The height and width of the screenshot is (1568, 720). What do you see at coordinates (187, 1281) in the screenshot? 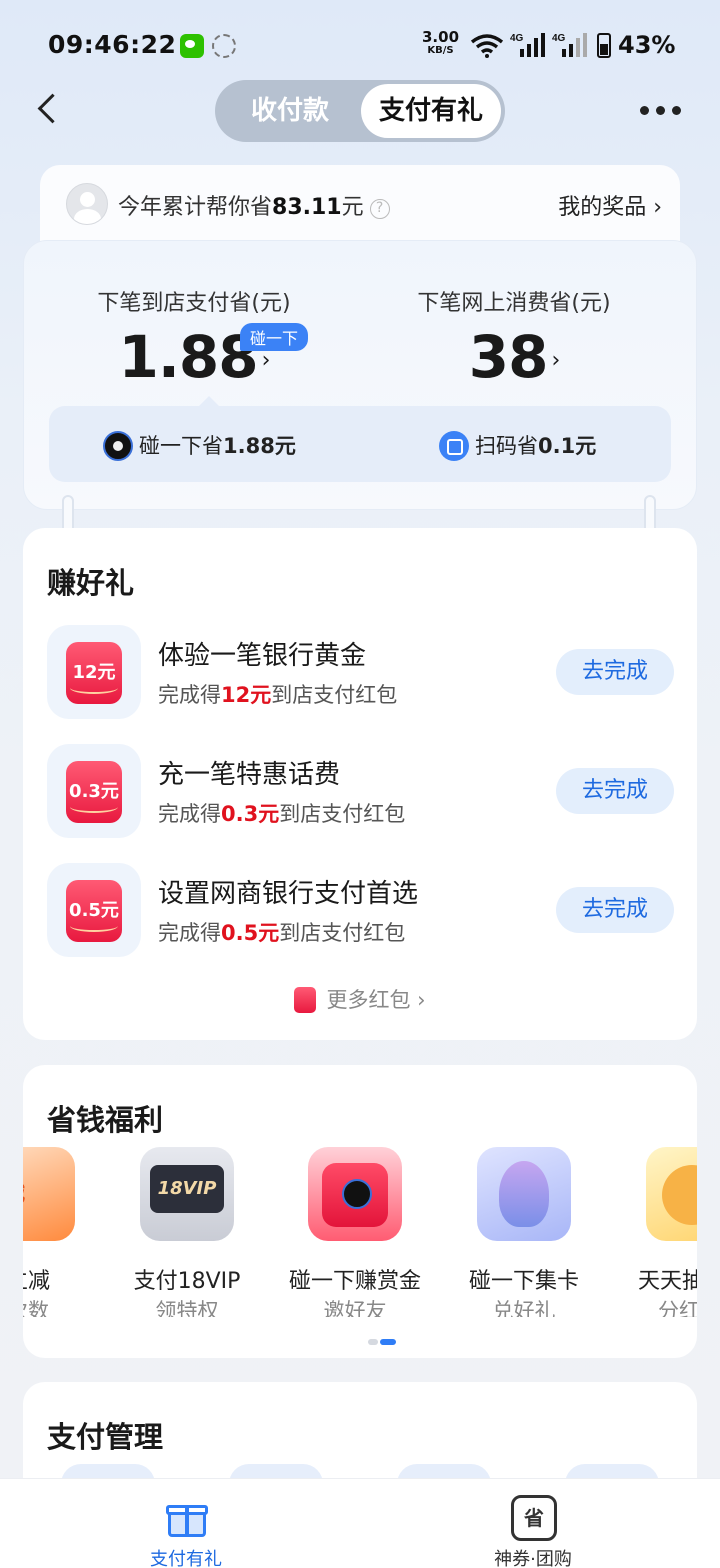
I see `benefit-name: 支付18VIP` at bounding box center [187, 1281].